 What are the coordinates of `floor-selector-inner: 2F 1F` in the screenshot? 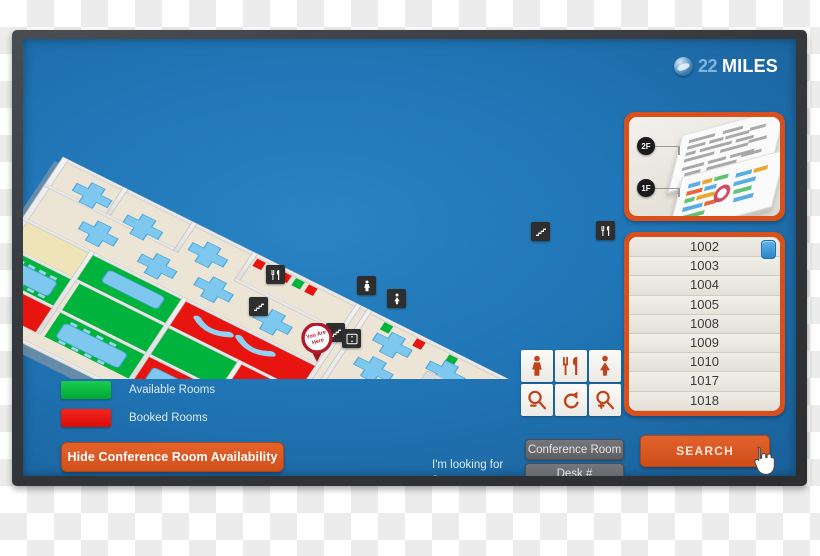 It's located at (704, 166).